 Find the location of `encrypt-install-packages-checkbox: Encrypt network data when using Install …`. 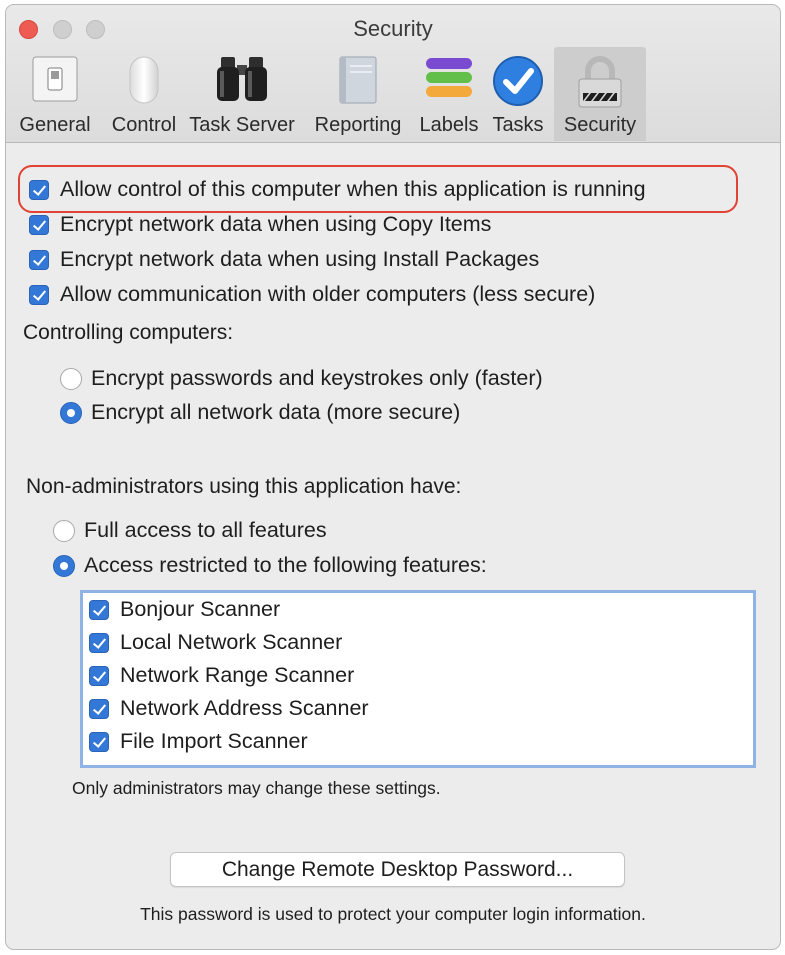

encrypt-install-packages-checkbox: Encrypt network data when using Install … is located at coordinates (284, 259).